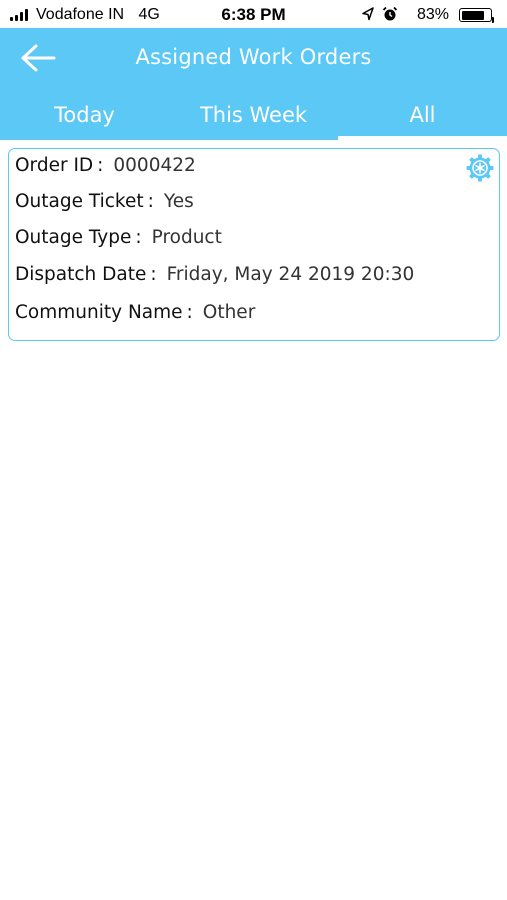 The width and height of the screenshot is (507, 900). Describe the element at coordinates (422, 138) in the screenshot. I see `tab-selected-indicator` at that location.